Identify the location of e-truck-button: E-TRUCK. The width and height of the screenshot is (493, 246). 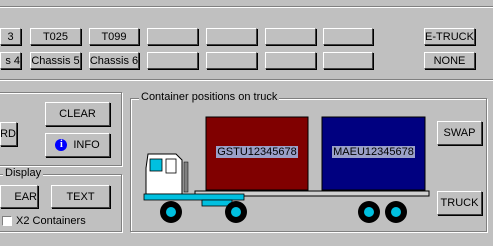
(449, 36).